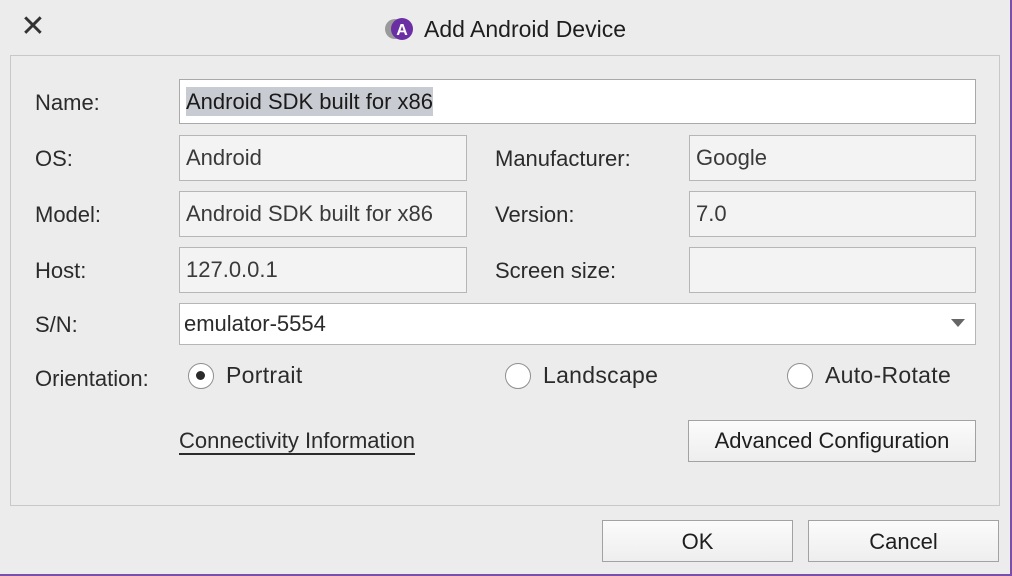 Image resolution: width=1012 pixels, height=576 pixels. Describe the element at coordinates (201, 375) in the screenshot. I see `radio-portrait-button` at that location.